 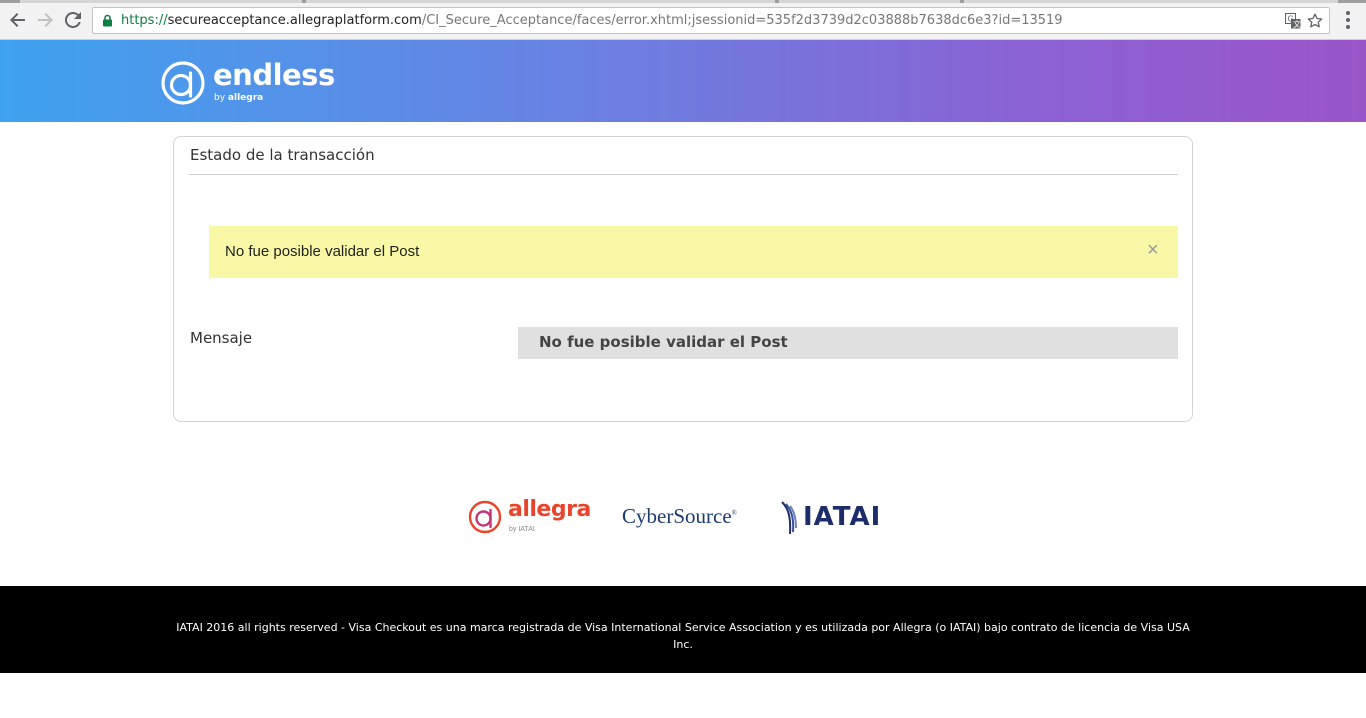 I want to click on card-title: Estado de la transacción, so click(x=282, y=155).